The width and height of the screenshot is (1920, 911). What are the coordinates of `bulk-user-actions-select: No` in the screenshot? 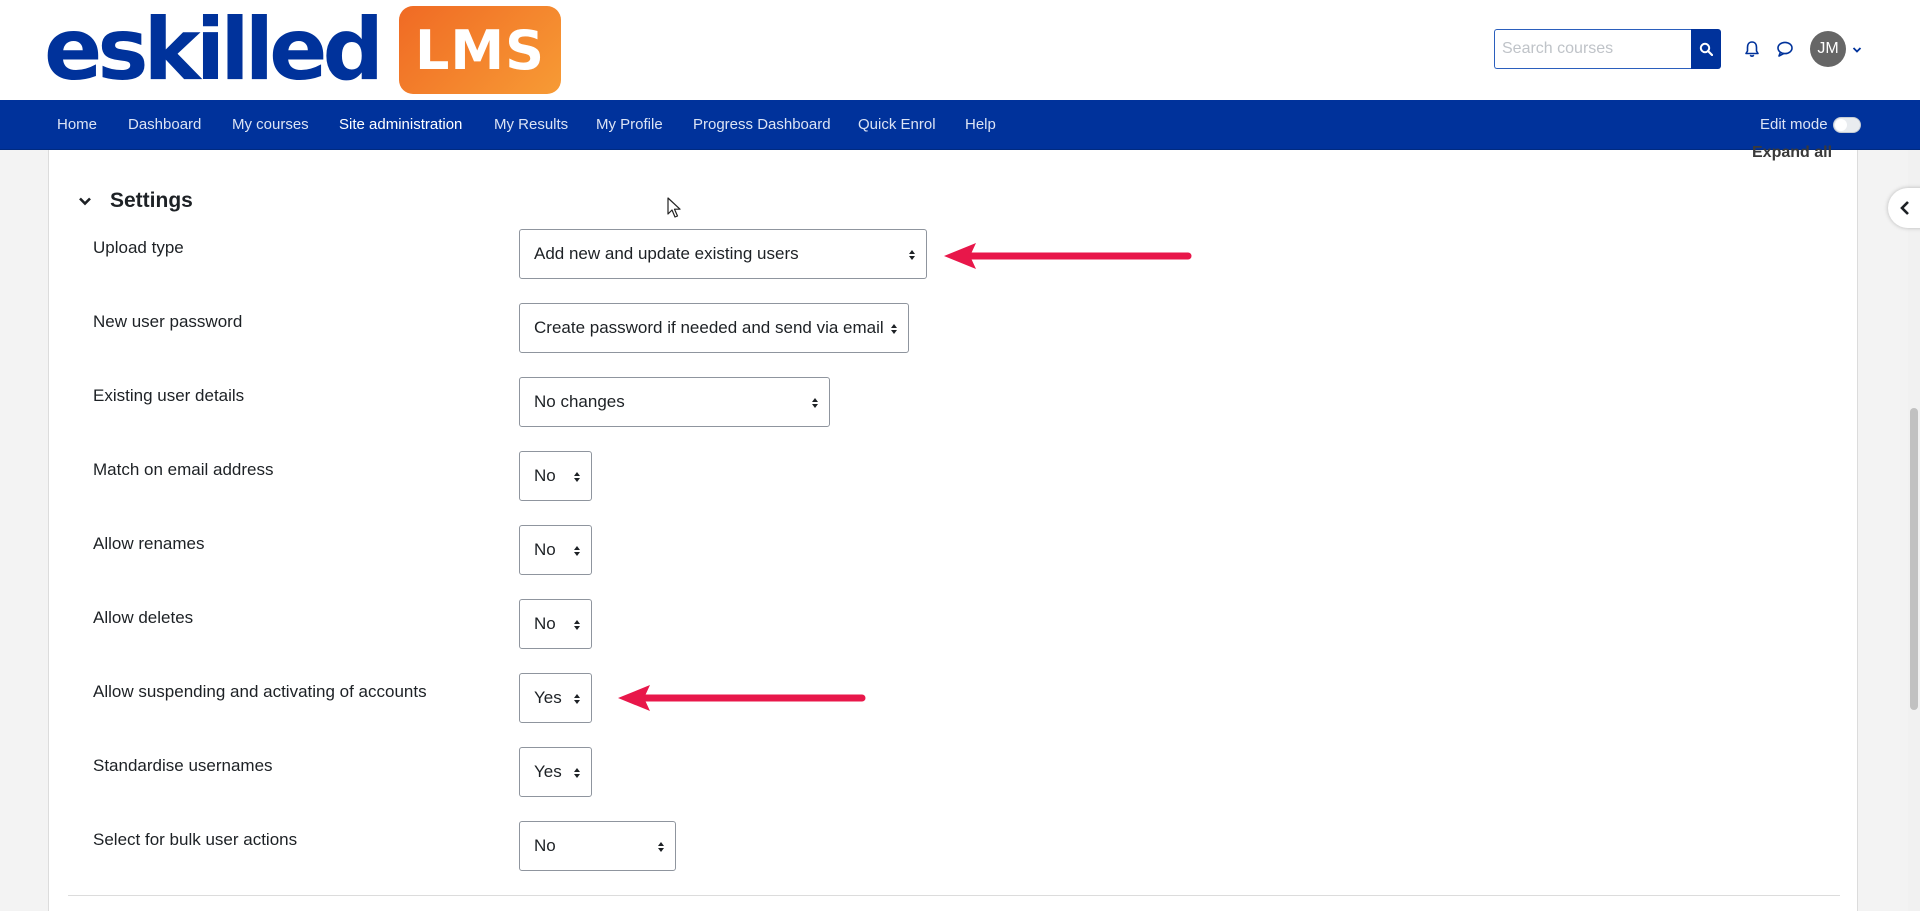 It's located at (597, 846).